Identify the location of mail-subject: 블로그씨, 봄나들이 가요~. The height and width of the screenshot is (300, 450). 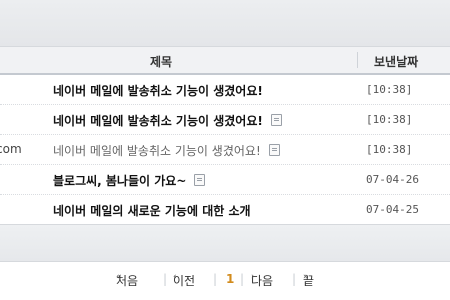
(129, 180).